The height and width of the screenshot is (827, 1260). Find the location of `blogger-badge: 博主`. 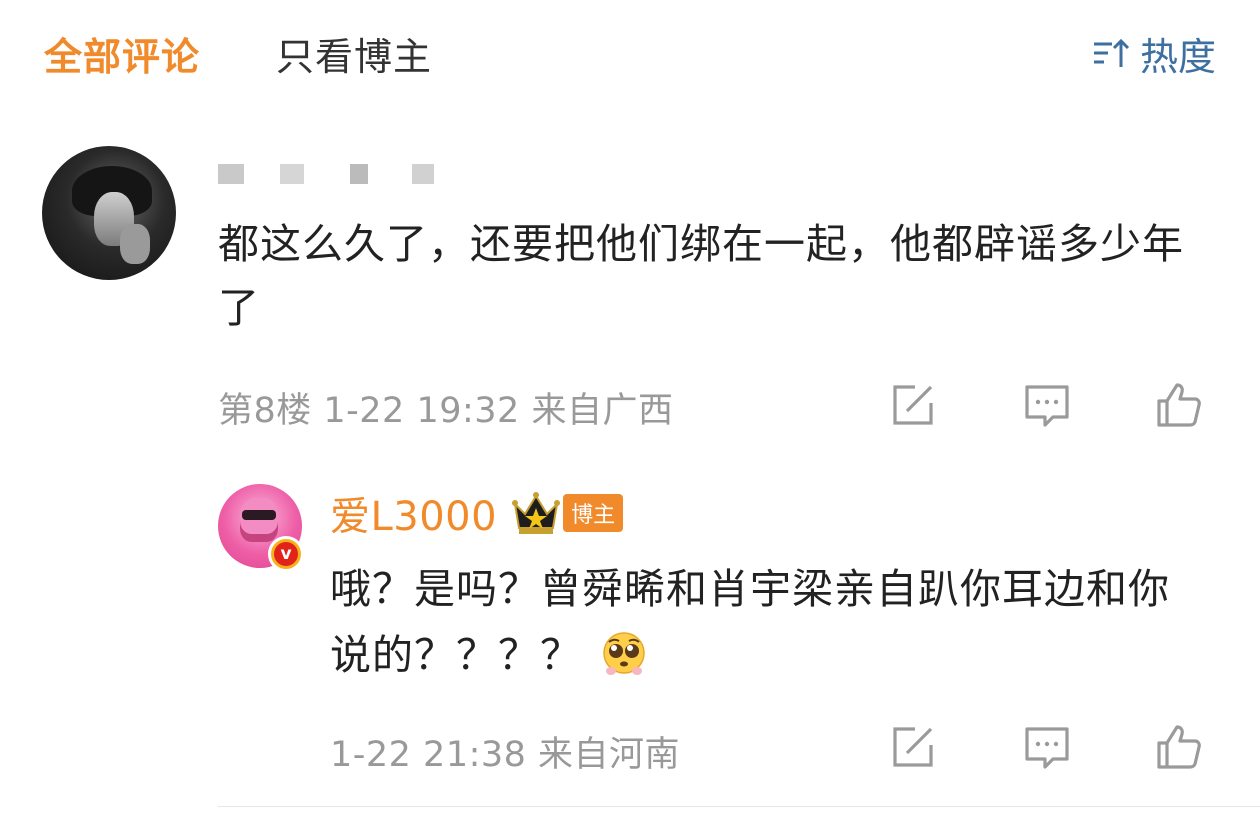

blogger-badge: 博主 is located at coordinates (593, 513).